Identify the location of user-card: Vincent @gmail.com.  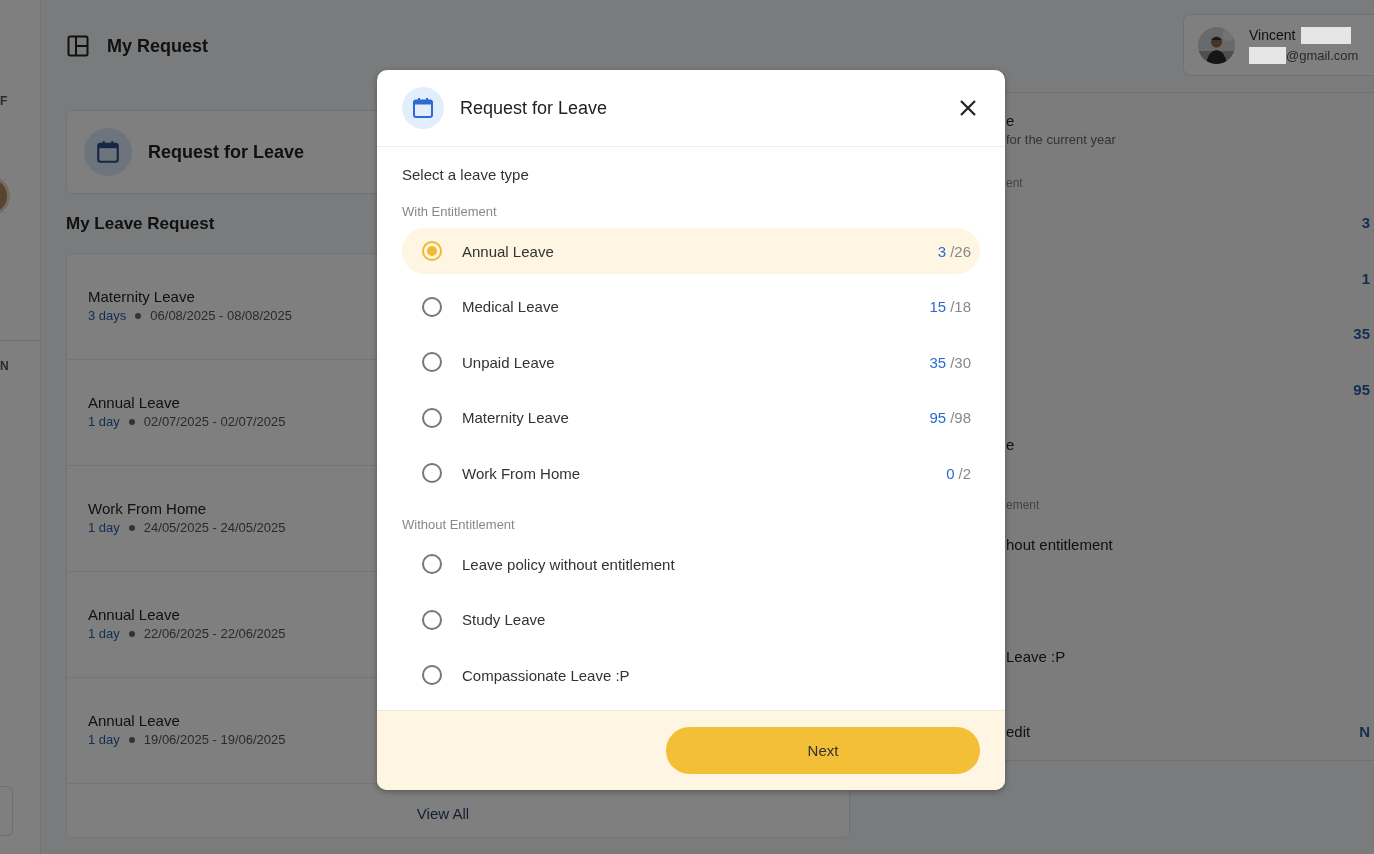
(1278, 45).